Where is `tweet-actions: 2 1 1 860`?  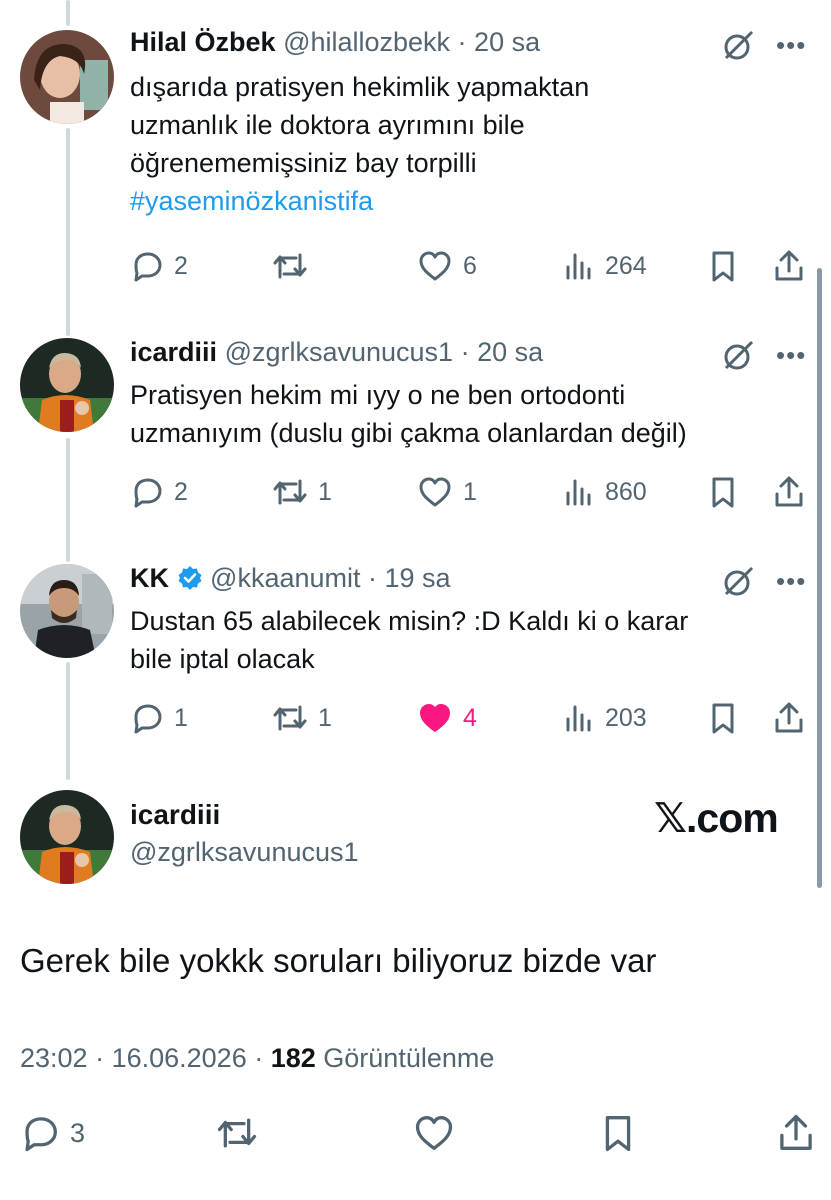
tweet-actions: 2 1 1 860 is located at coordinates (470, 492).